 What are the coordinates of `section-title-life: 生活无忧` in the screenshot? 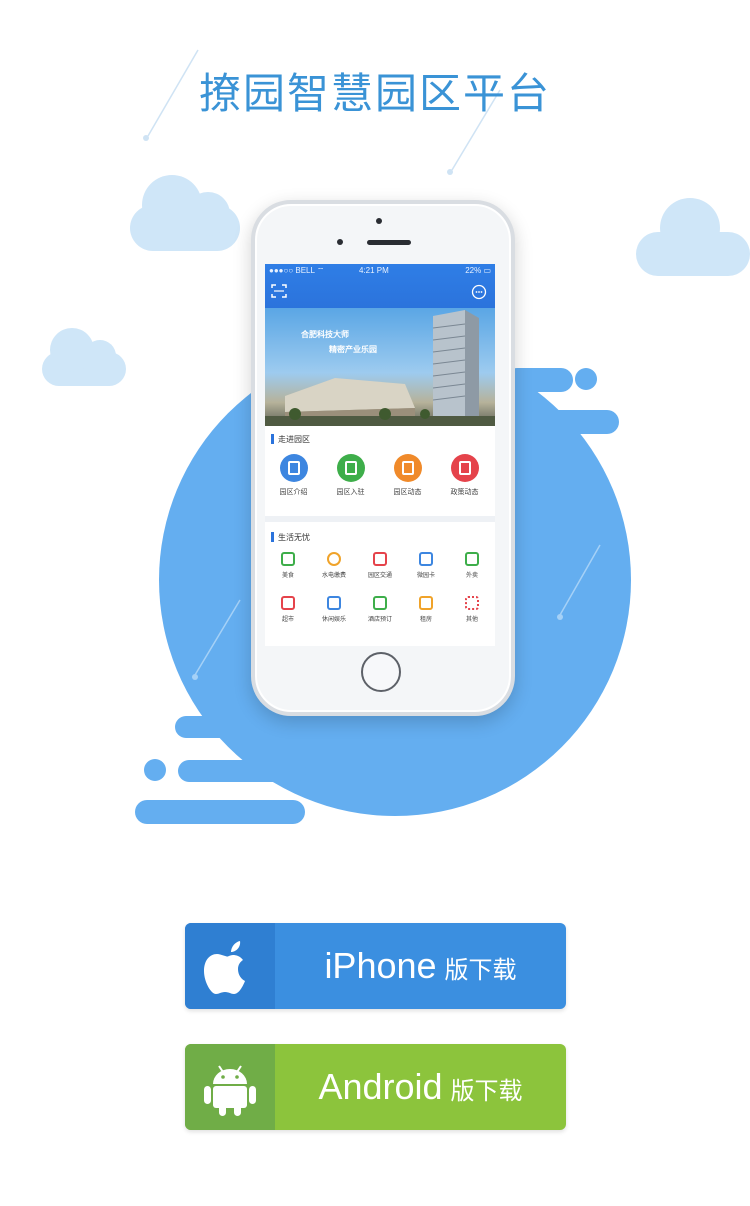 It's located at (294, 537).